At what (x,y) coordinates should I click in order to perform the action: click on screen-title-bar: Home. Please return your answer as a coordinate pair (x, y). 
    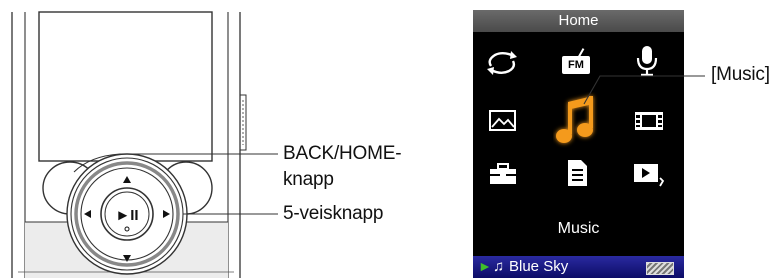
    Looking at the image, I should click on (578, 21).